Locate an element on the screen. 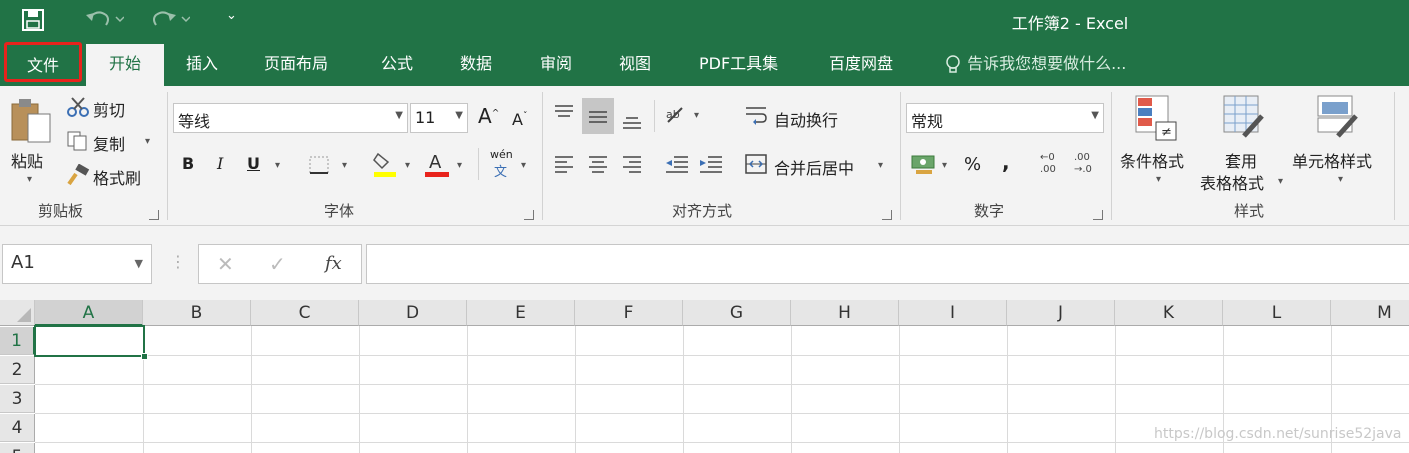 The height and width of the screenshot is (453, 1409). grow-font-button: A^ is located at coordinates (488, 116).